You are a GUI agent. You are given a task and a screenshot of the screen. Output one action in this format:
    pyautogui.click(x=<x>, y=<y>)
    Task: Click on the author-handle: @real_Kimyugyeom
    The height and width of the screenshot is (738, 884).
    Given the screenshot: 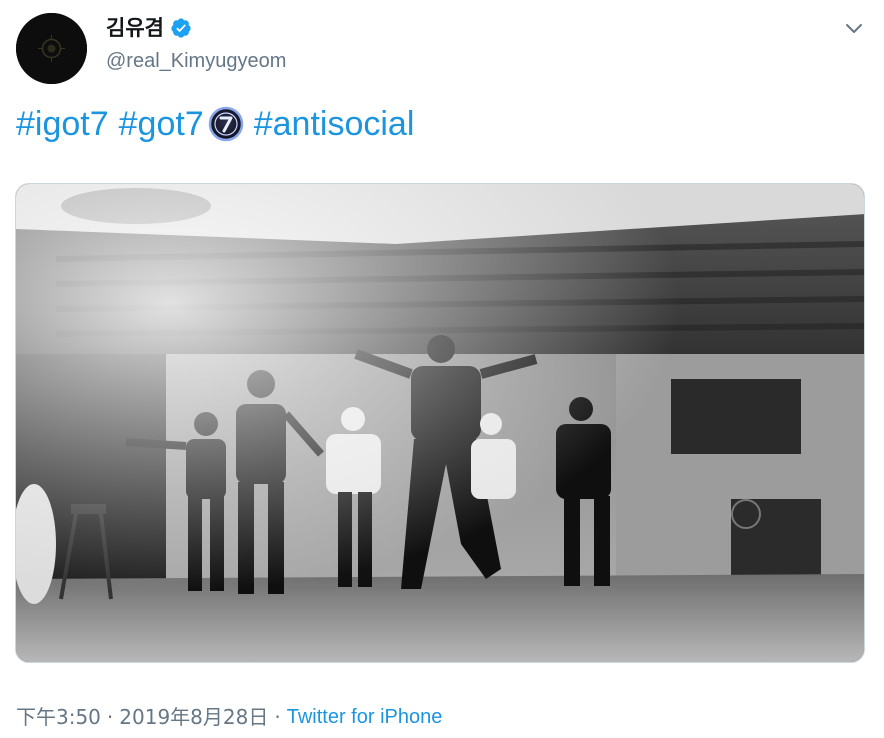 What is the action you would take?
    pyautogui.click(x=196, y=61)
    